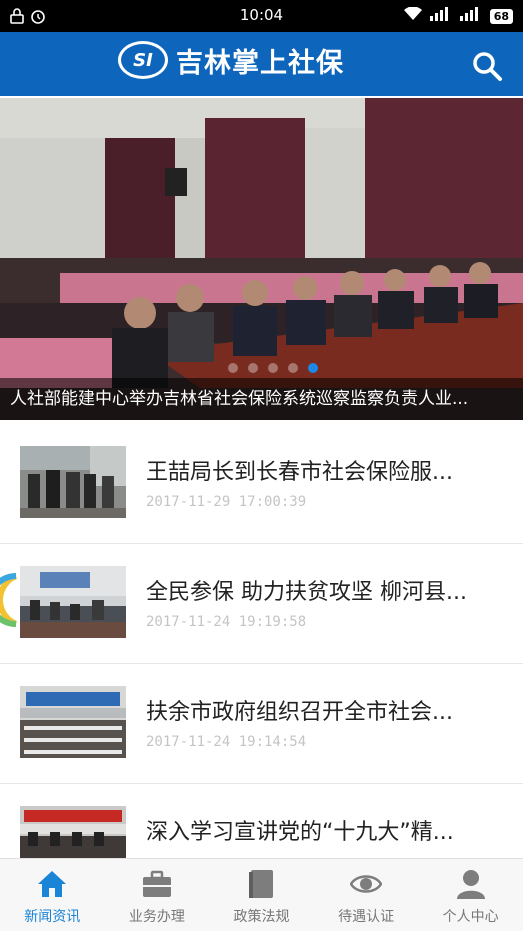  I want to click on pager-dot-active, so click(313, 368).